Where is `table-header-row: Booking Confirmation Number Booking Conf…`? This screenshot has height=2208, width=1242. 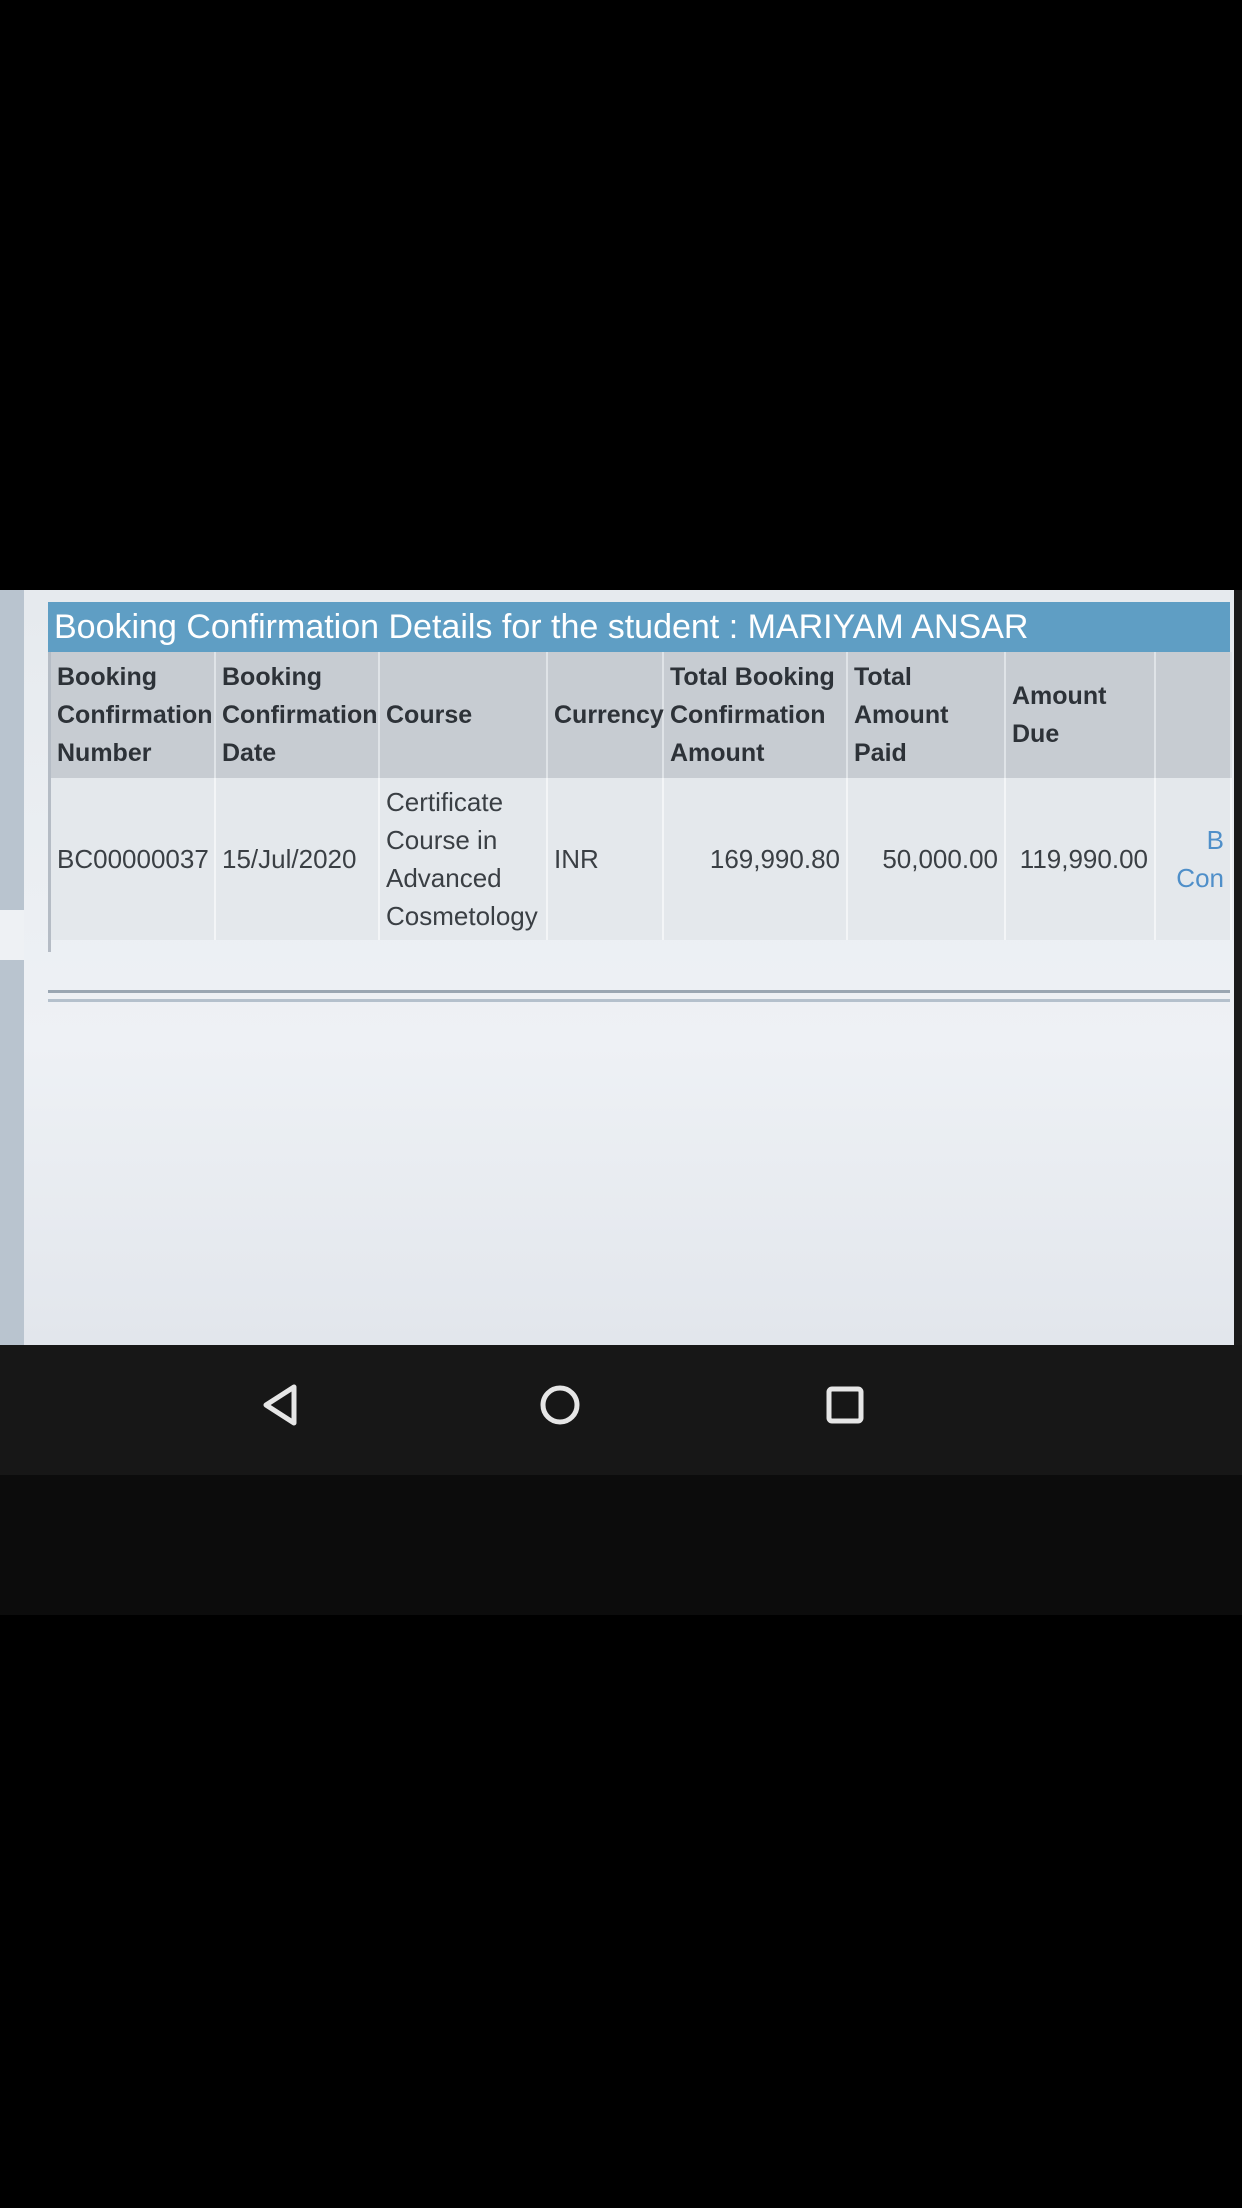 table-header-row: Booking Confirmation Number Booking Conf… is located at coordinates (641, 715).